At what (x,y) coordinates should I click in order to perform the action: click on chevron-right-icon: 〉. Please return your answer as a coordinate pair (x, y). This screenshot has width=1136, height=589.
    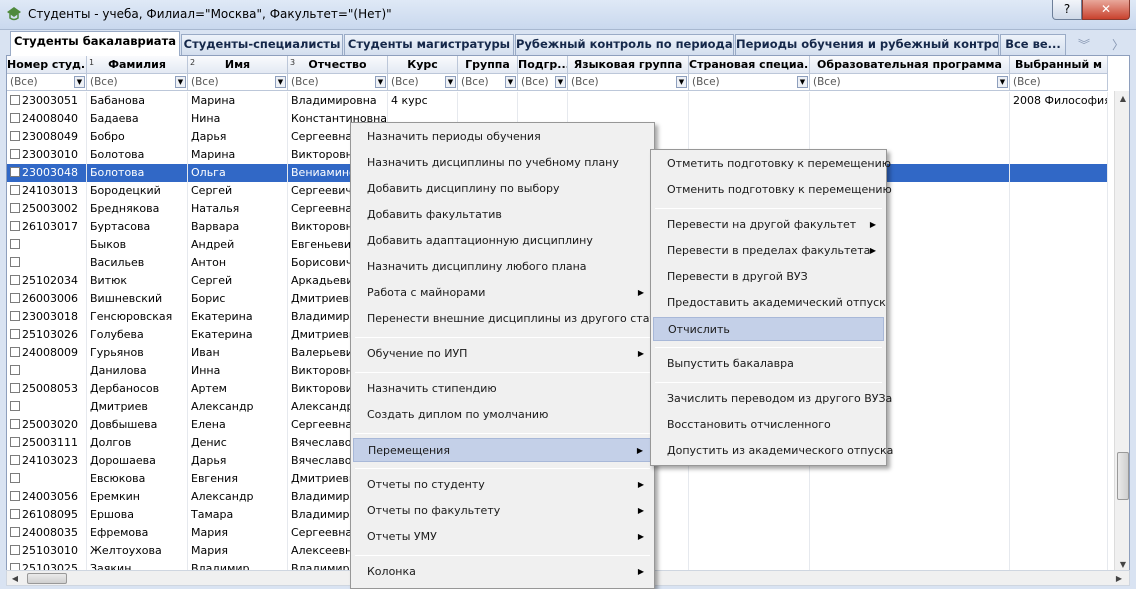
    Looking at the image, I should click on (1118, 44).